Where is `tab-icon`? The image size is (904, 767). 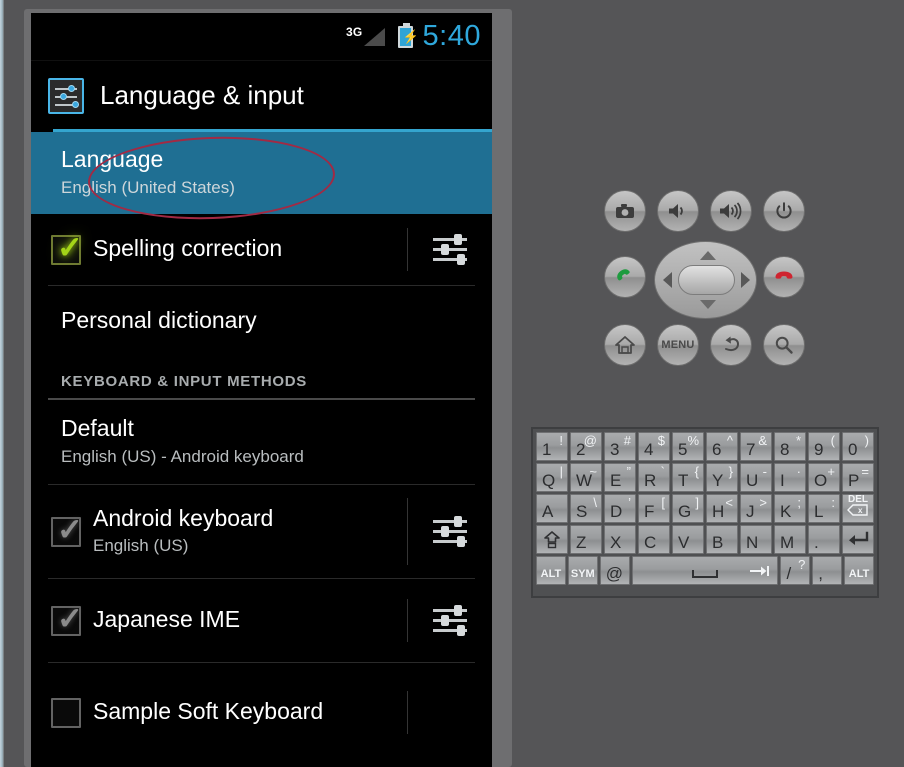 tab-icon is located at coordinates (760, 573).